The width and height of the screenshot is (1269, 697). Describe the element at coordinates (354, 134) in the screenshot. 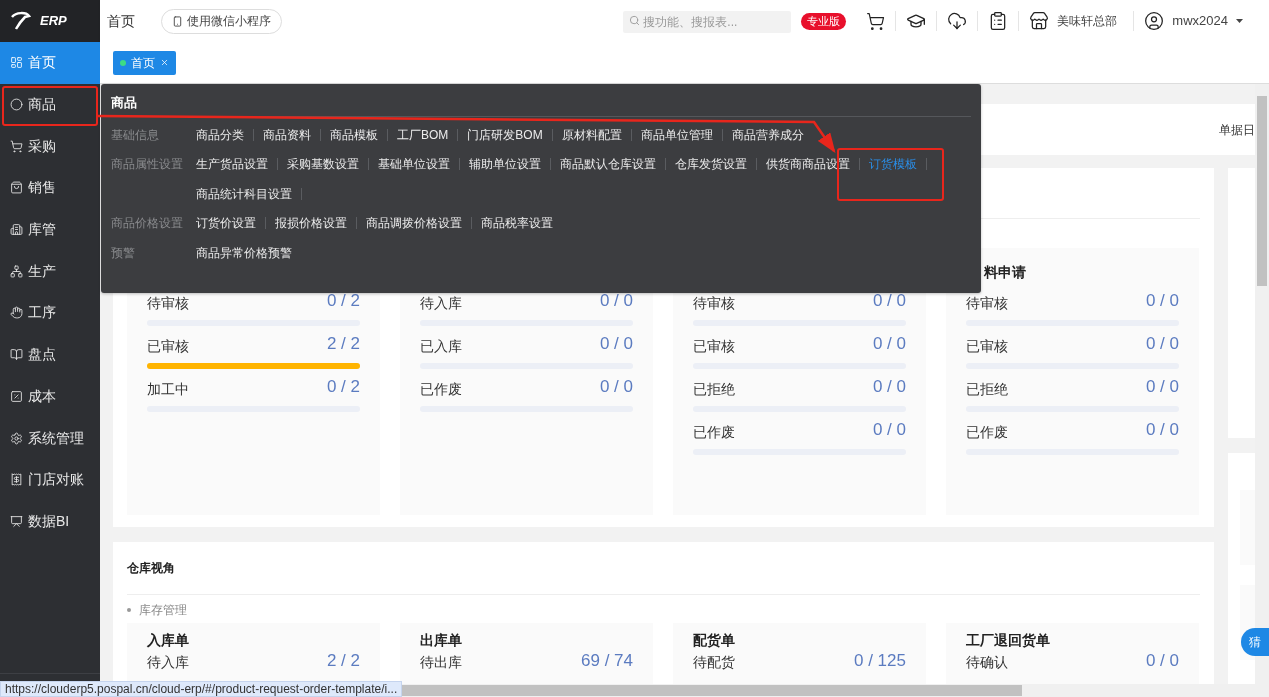

I see `menu-link: 商品模板` at that location.